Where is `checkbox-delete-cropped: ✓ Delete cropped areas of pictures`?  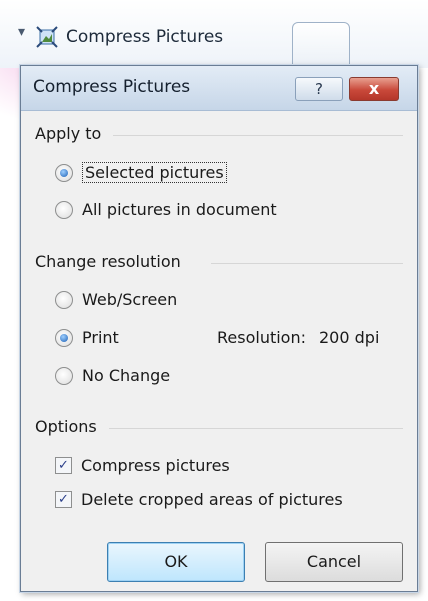 checkbox-delete-cropped: ✓ Delete cropped areas of pictures is located at coordinates (199, 499).